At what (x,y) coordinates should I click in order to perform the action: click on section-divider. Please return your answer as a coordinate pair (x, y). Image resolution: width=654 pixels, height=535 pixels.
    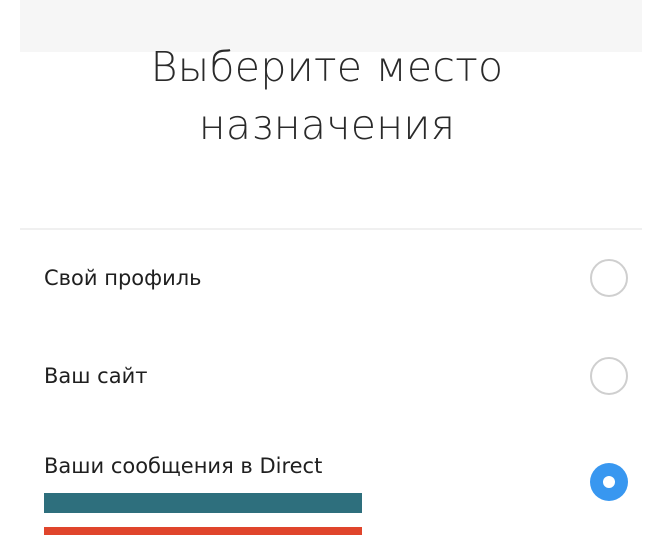
    Looking at the image, I should click on (331, 229).